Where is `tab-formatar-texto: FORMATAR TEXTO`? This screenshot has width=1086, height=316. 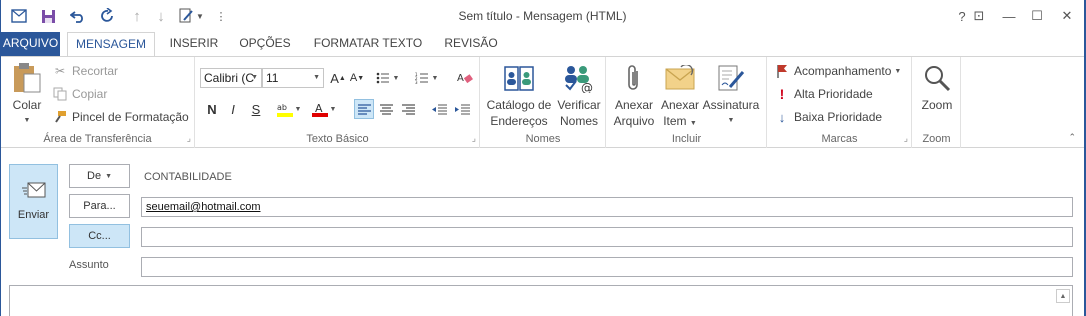
tab-formatar-texto: FORMATAR TEXTO is located at coordinates (368, 44).